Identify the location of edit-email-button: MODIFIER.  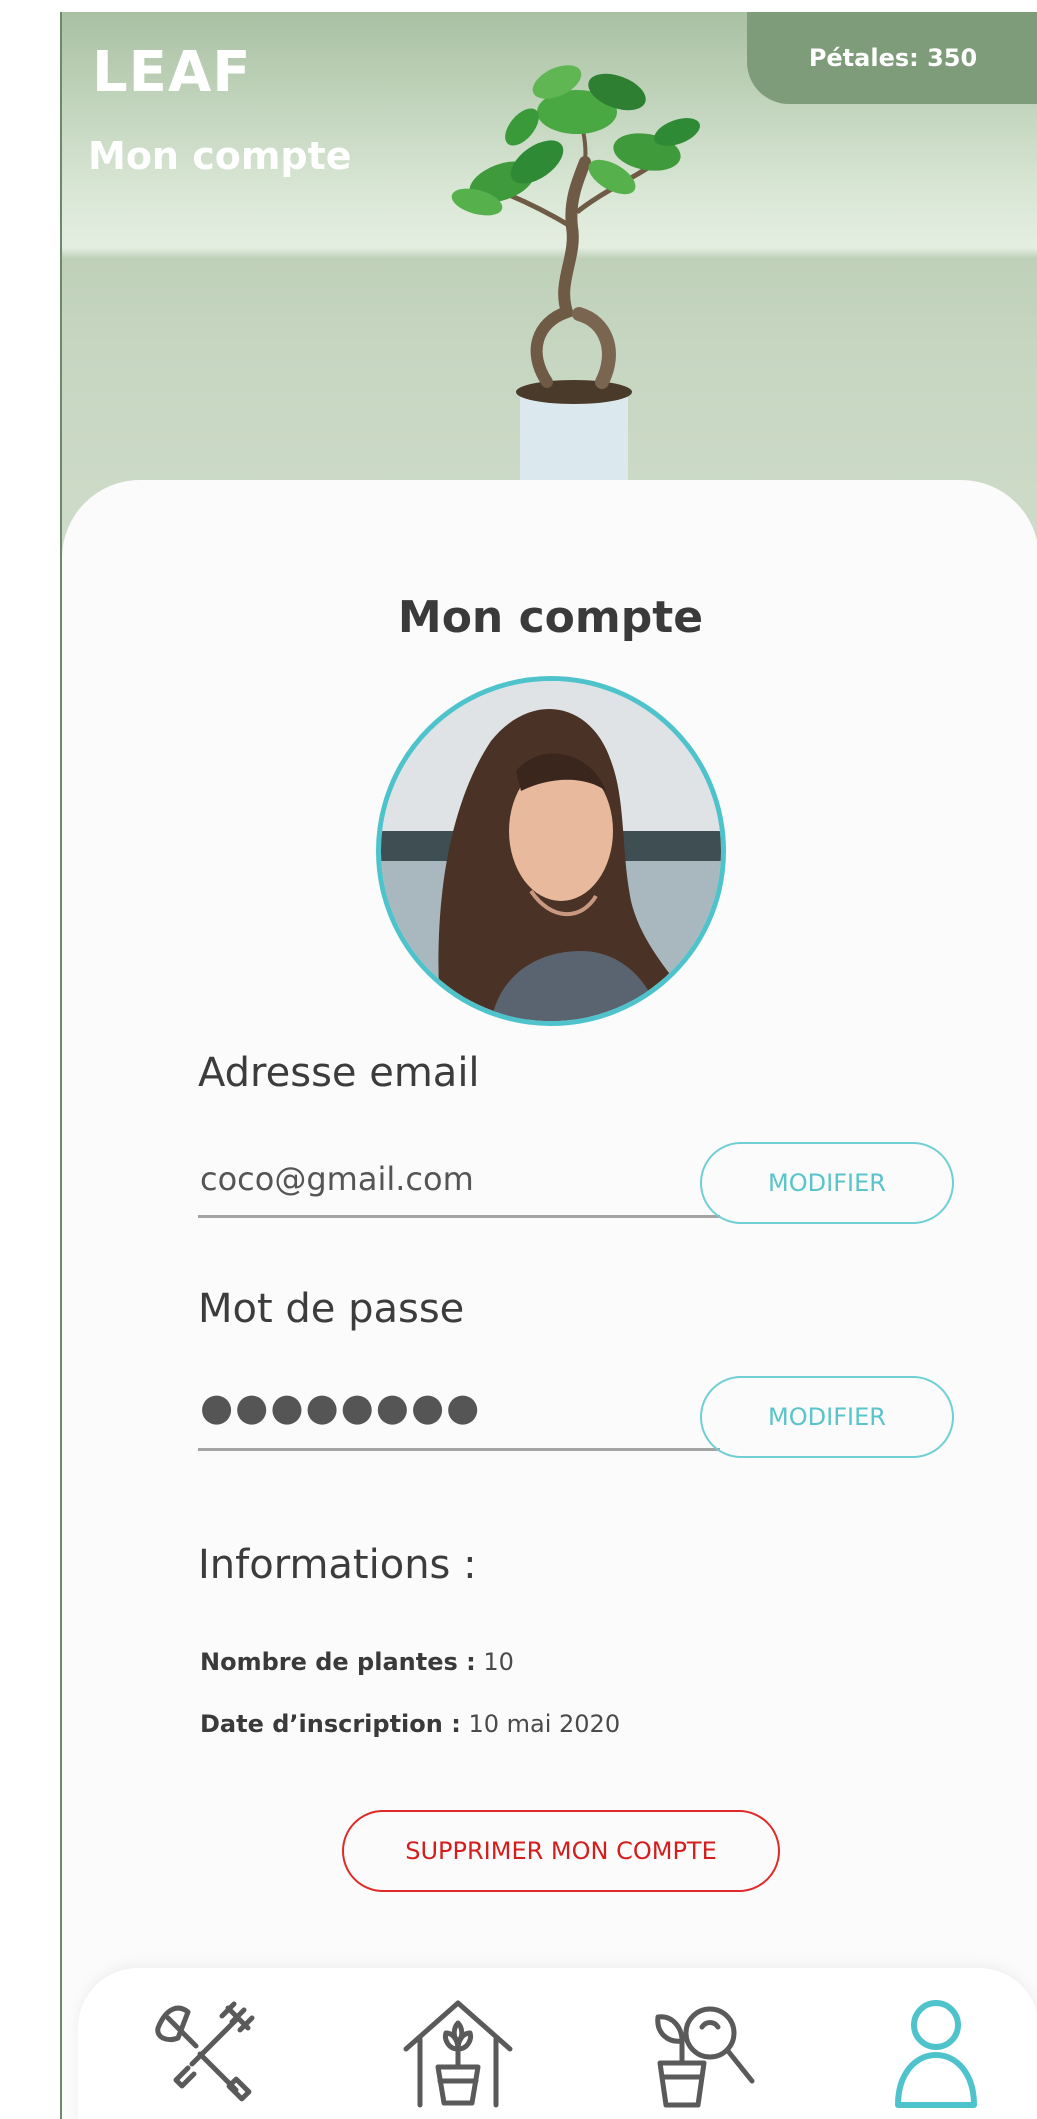
(827, 1183).